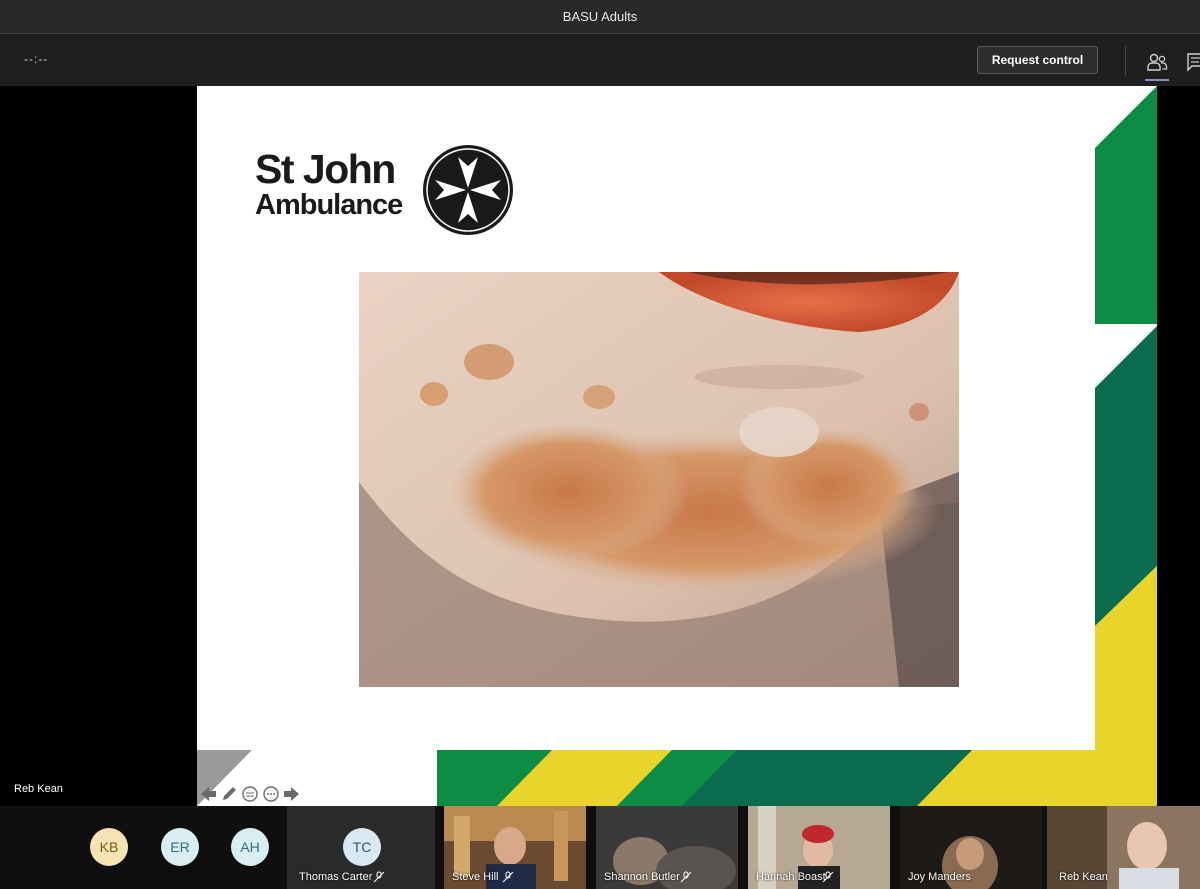  I want to click on people-icon, so click(1157, 64).